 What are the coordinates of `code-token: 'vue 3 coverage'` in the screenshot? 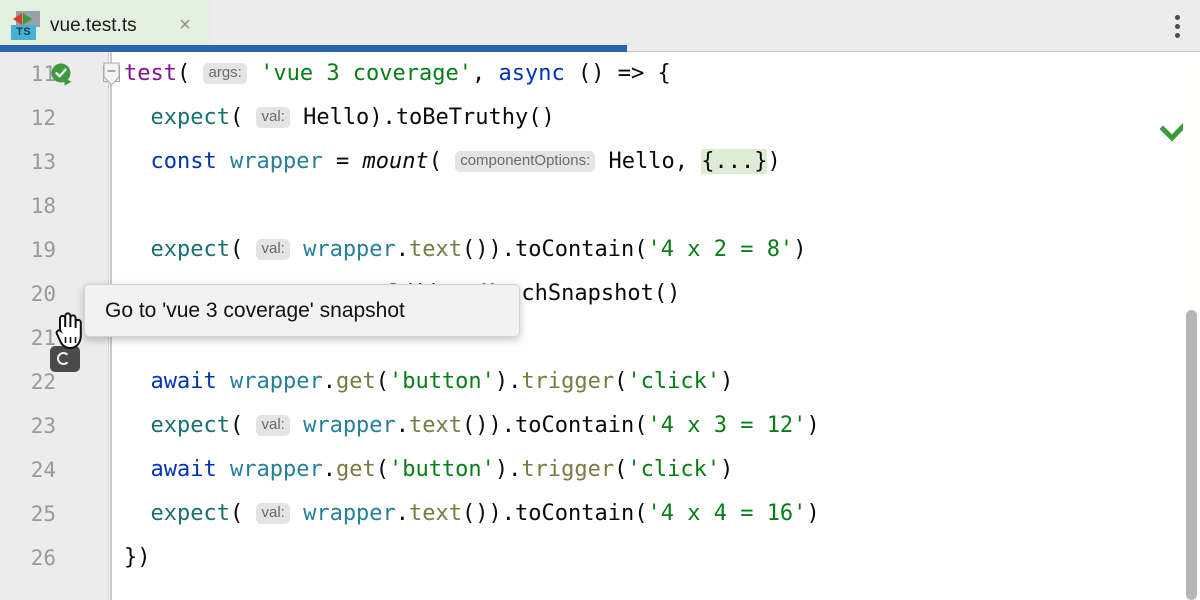 It's located at (366, 73).